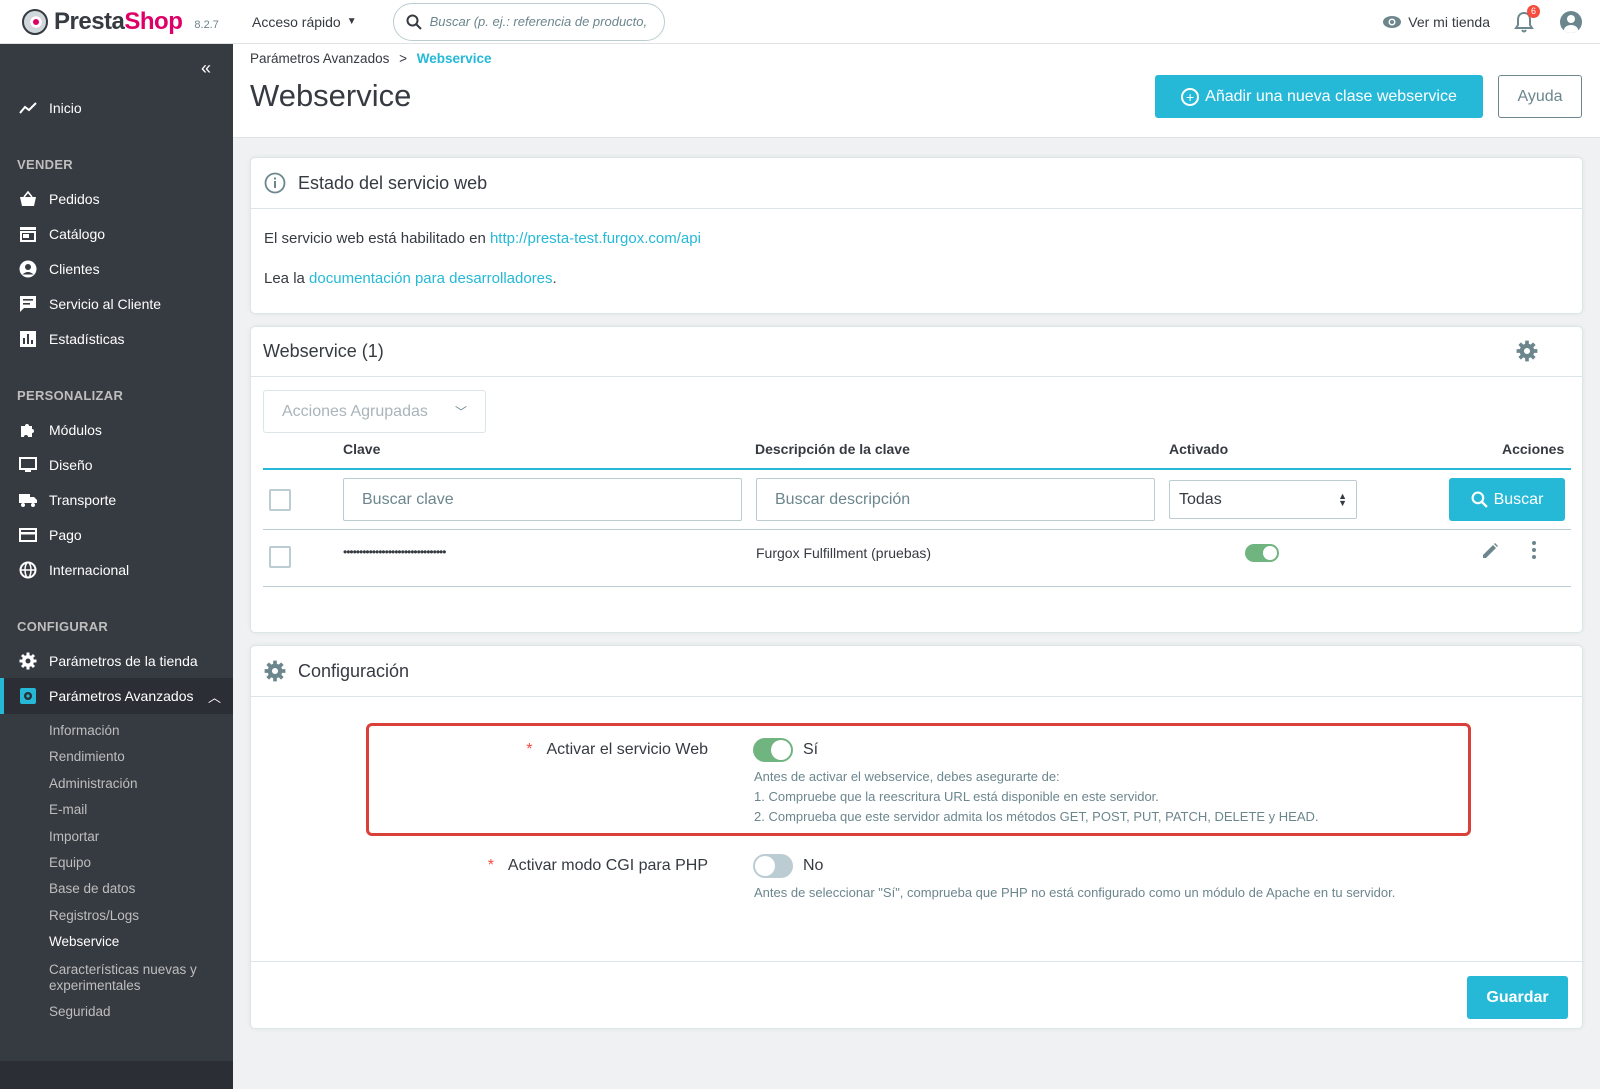  What do you see at coordinates (304, 22) in the screenshot?
I see `quick-access-dropdown: Acceso rápido ▼` at bounding box center [304, 22].